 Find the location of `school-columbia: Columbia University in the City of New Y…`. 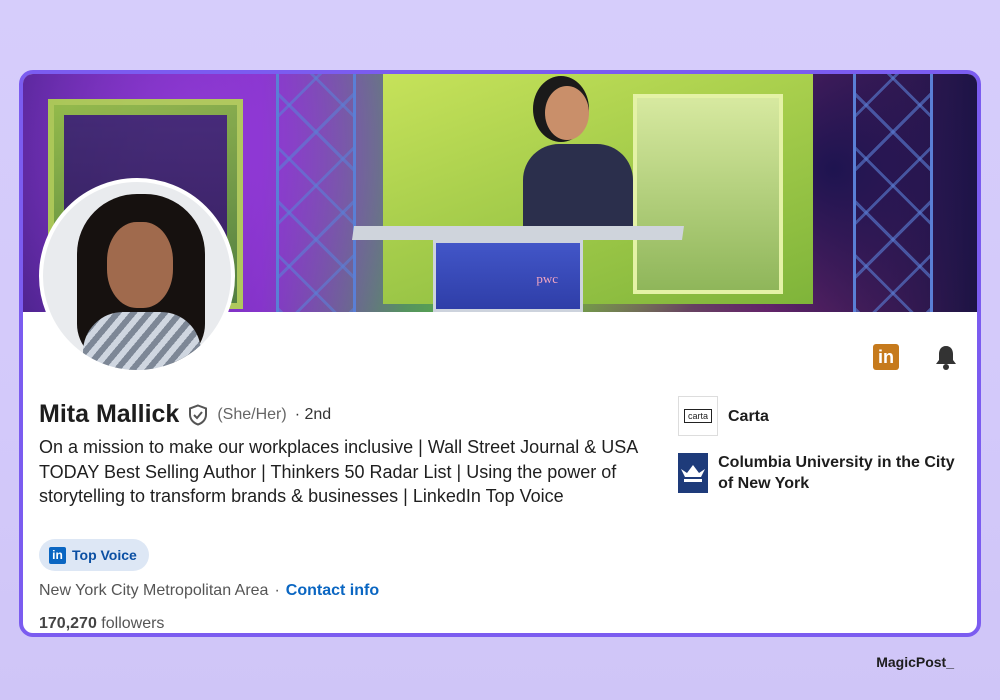

school-columbia: Columbia University in the City of New Y… is located at coordinates (823, 473).